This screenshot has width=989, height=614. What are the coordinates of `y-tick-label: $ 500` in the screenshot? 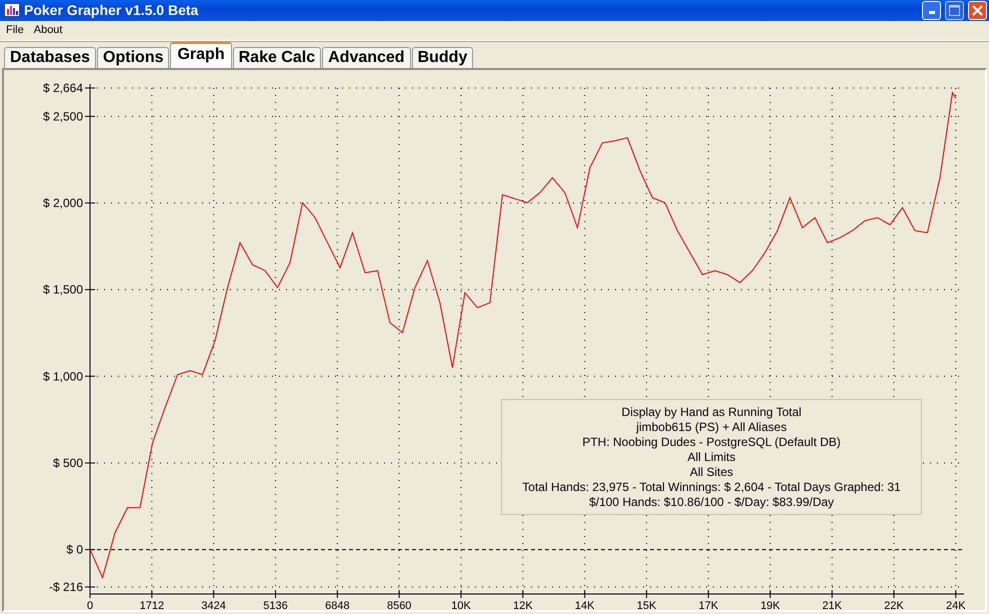 It's located at (67, 463).